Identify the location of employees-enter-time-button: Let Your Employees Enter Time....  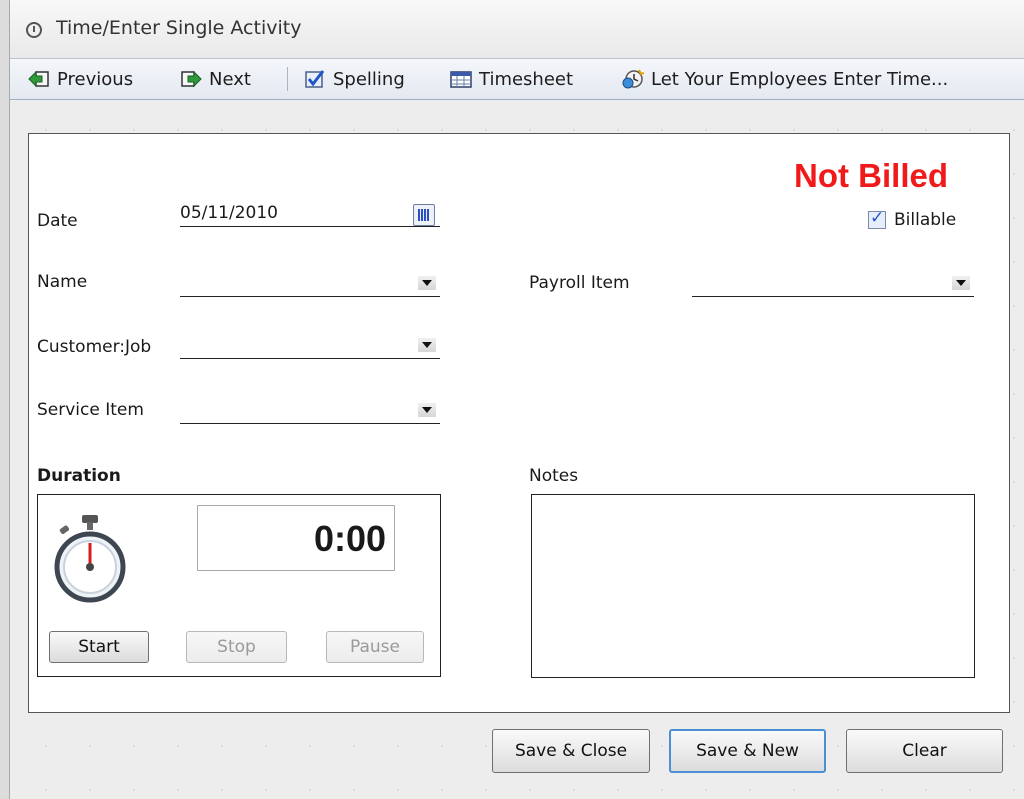
(785, 79).